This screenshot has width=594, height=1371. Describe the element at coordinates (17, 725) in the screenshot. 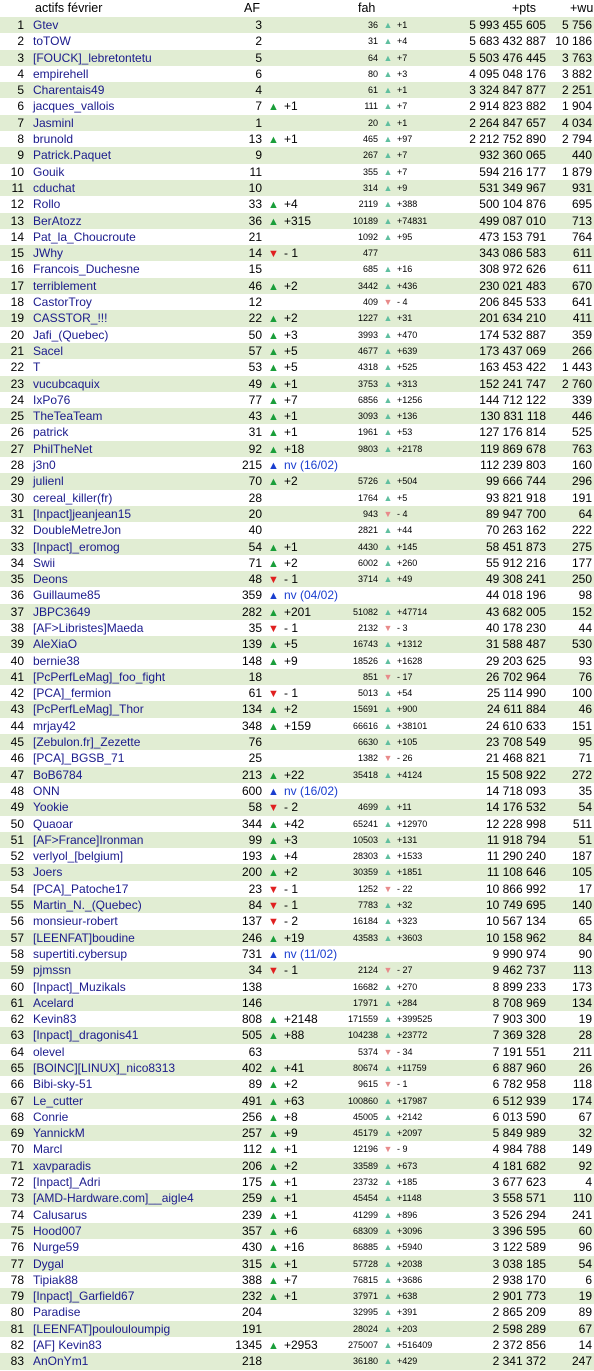

I see `rank-cell: 44` at that location.